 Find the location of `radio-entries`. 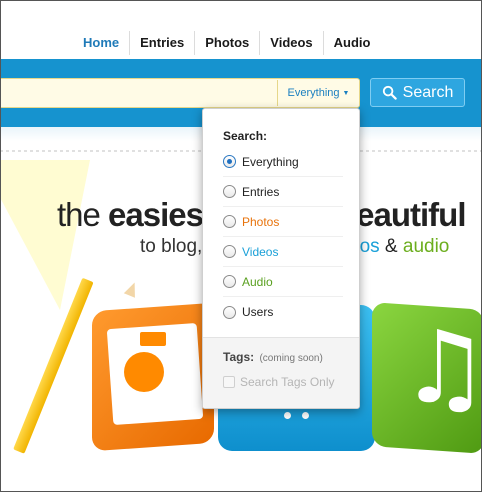

radio-entries is located at coordinates (229, 191).